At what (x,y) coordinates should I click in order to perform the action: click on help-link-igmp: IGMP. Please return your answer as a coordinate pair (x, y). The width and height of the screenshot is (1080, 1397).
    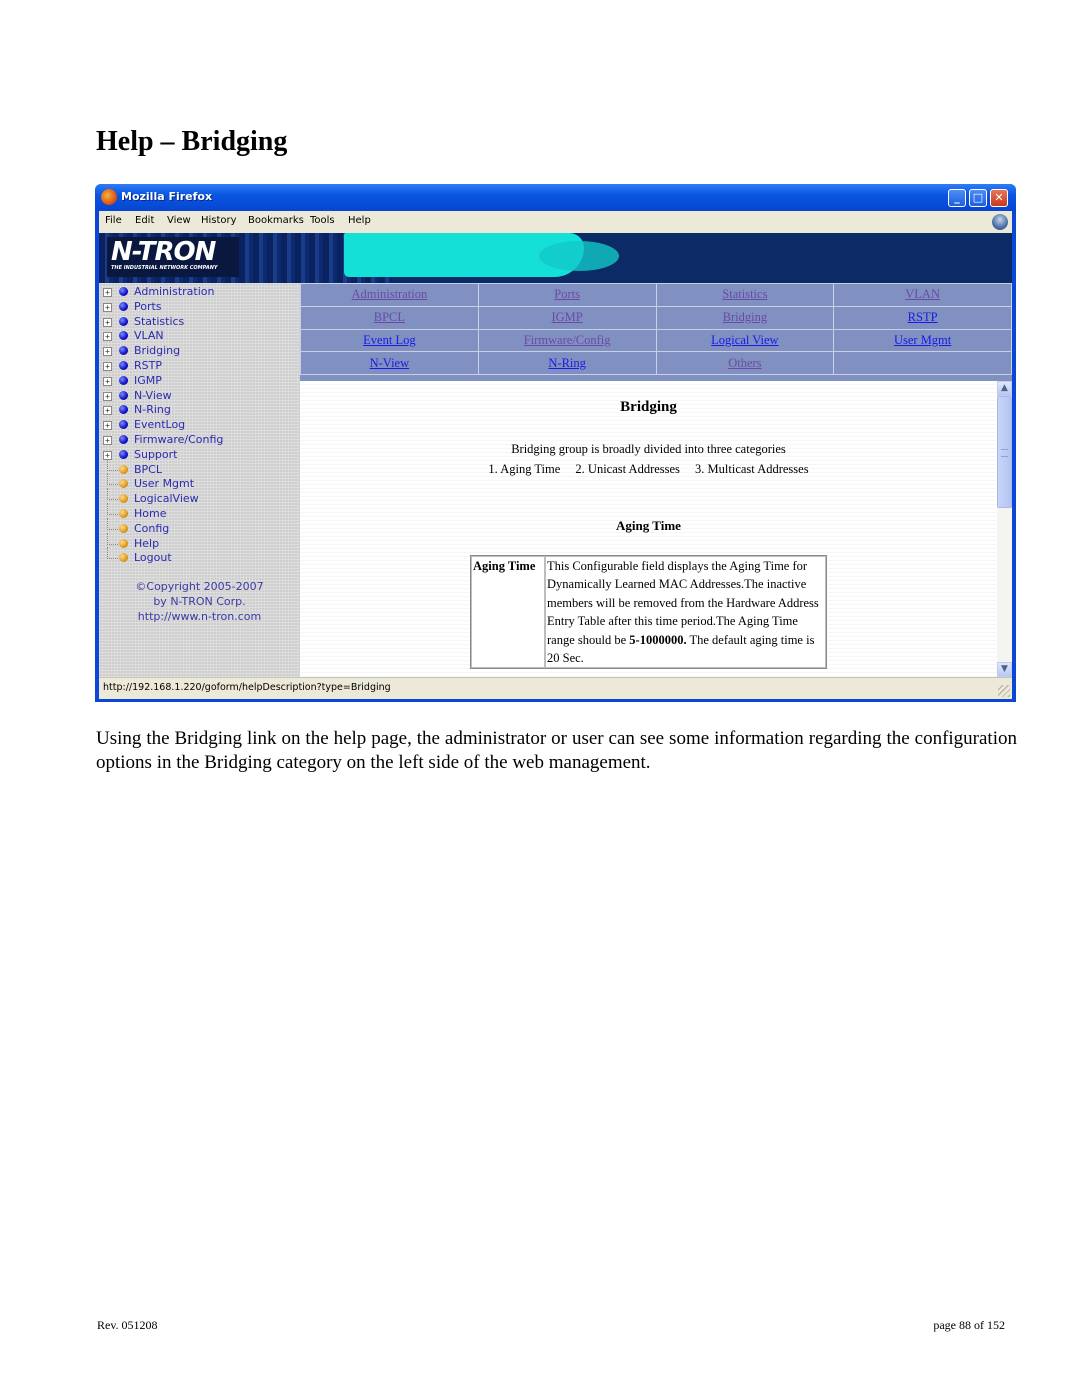
    Looking at the image, I should click on (566, 317).